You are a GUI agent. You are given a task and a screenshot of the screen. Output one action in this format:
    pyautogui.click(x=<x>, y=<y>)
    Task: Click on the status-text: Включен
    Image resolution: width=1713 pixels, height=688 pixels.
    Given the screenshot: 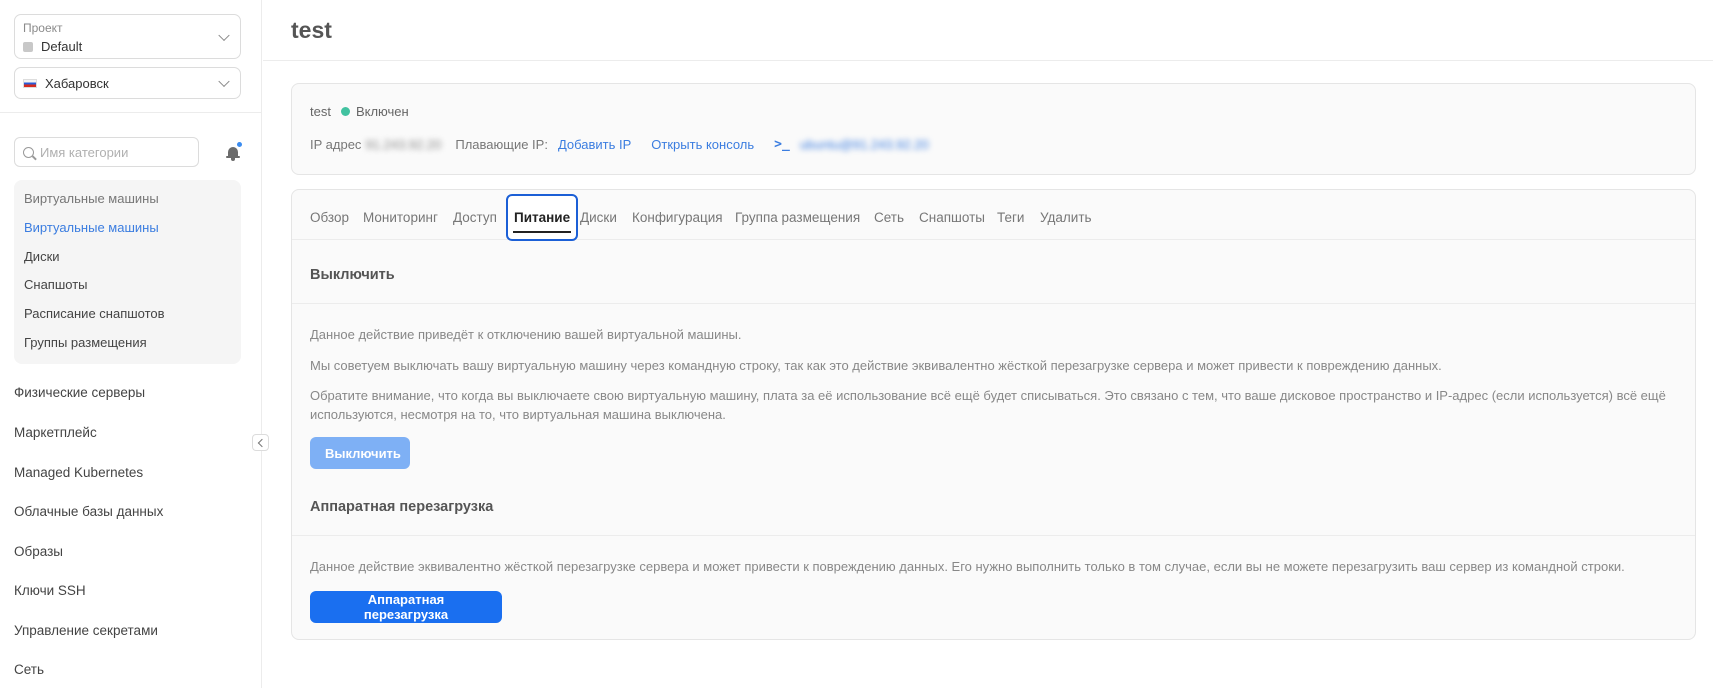 What is the action you would take?
    pyautogui.click(x=382, y=111)
    